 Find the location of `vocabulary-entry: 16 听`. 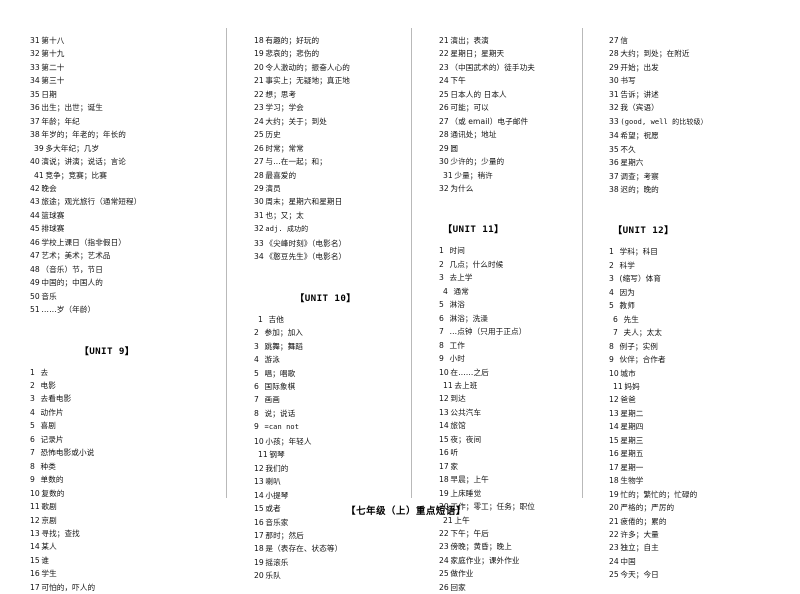

vocabulary-entry: 16 听 is located at coordinates (507, 452).